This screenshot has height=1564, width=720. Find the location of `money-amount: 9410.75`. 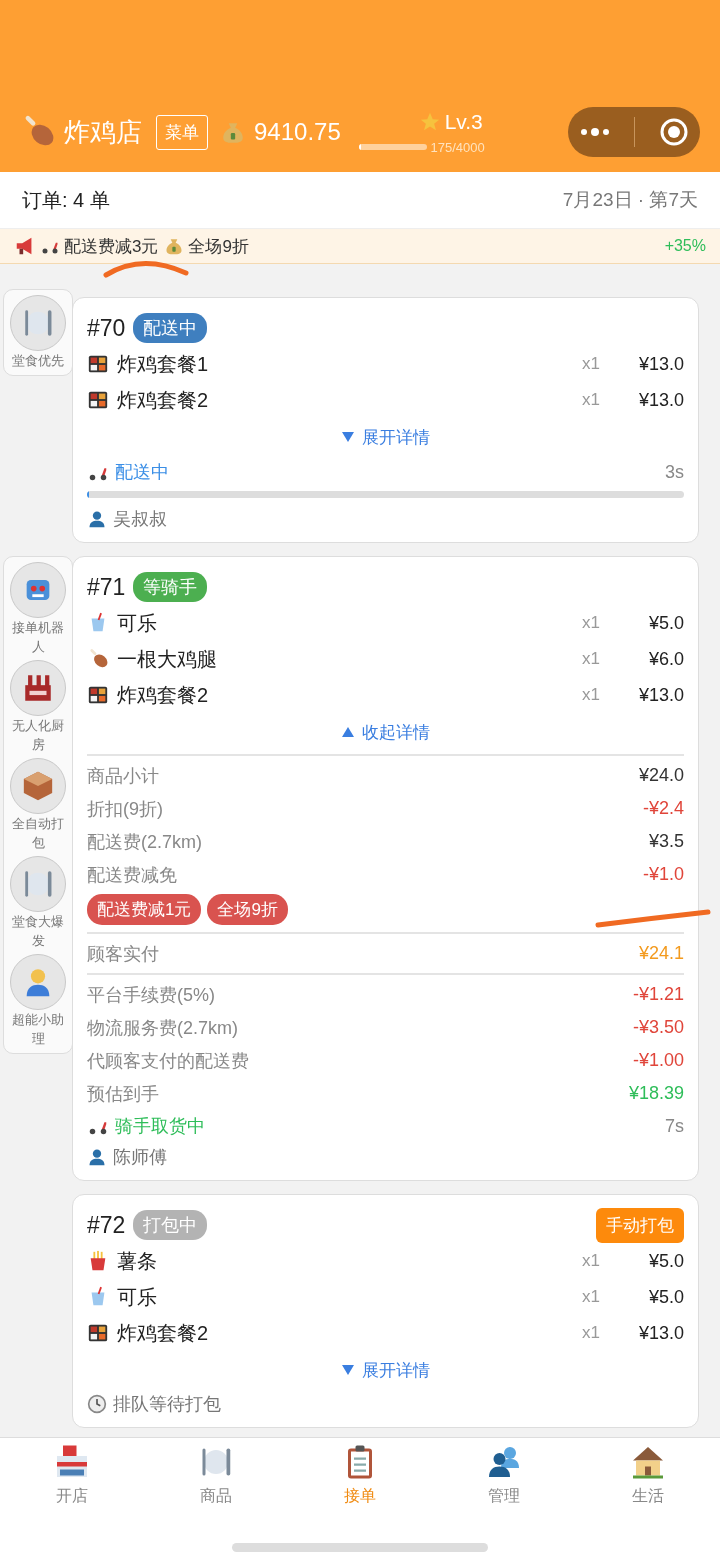

money-amount: 9410.75 is located at coordinates (297, 132).